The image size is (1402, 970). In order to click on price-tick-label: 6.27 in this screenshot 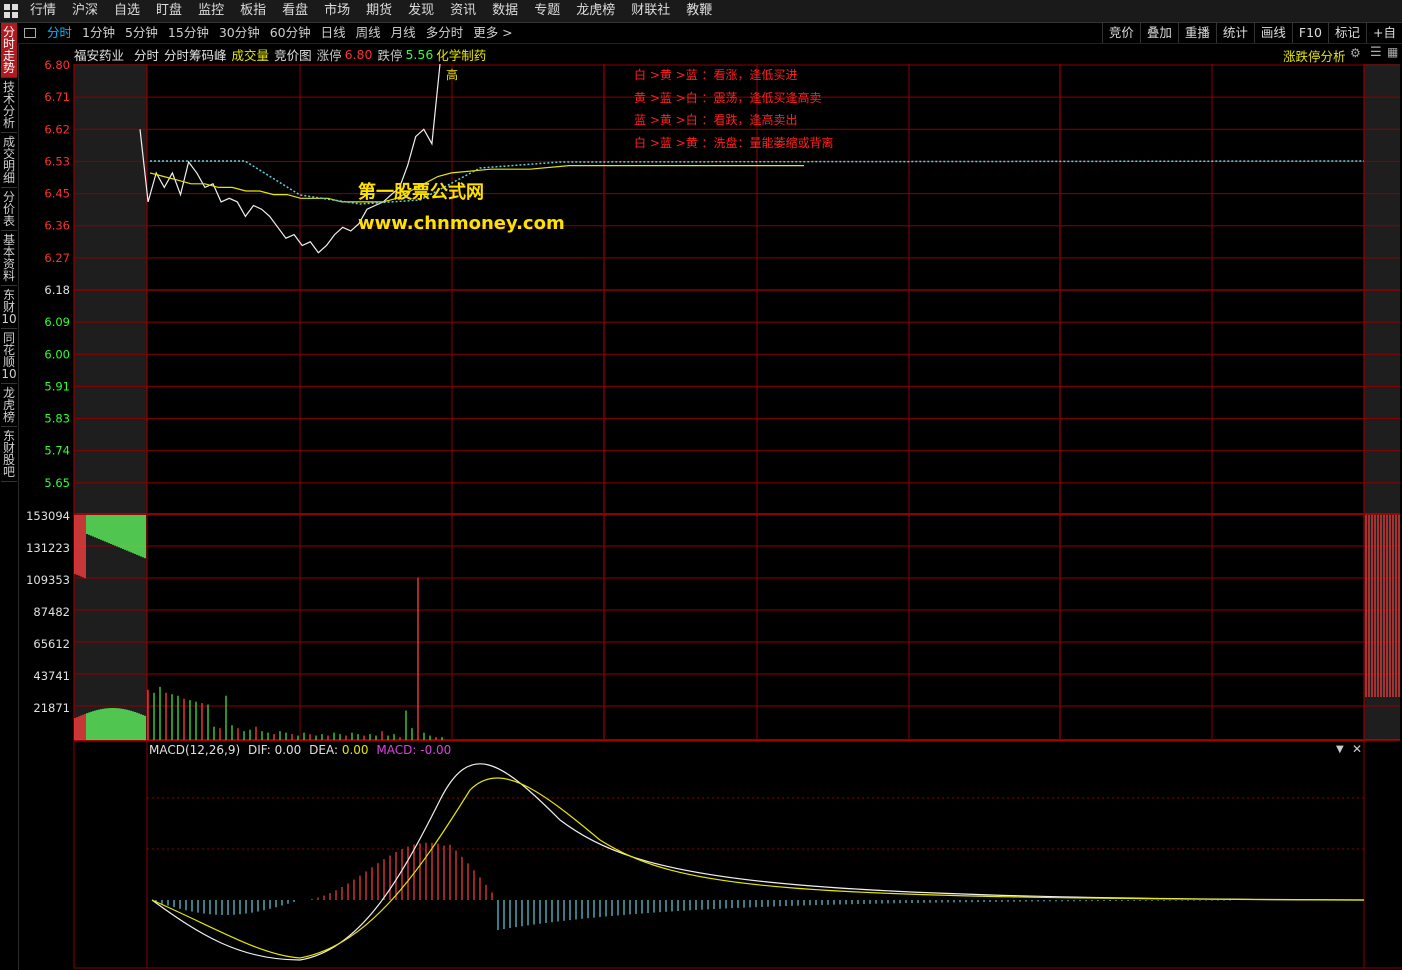, I will do `click(57, 258)`.